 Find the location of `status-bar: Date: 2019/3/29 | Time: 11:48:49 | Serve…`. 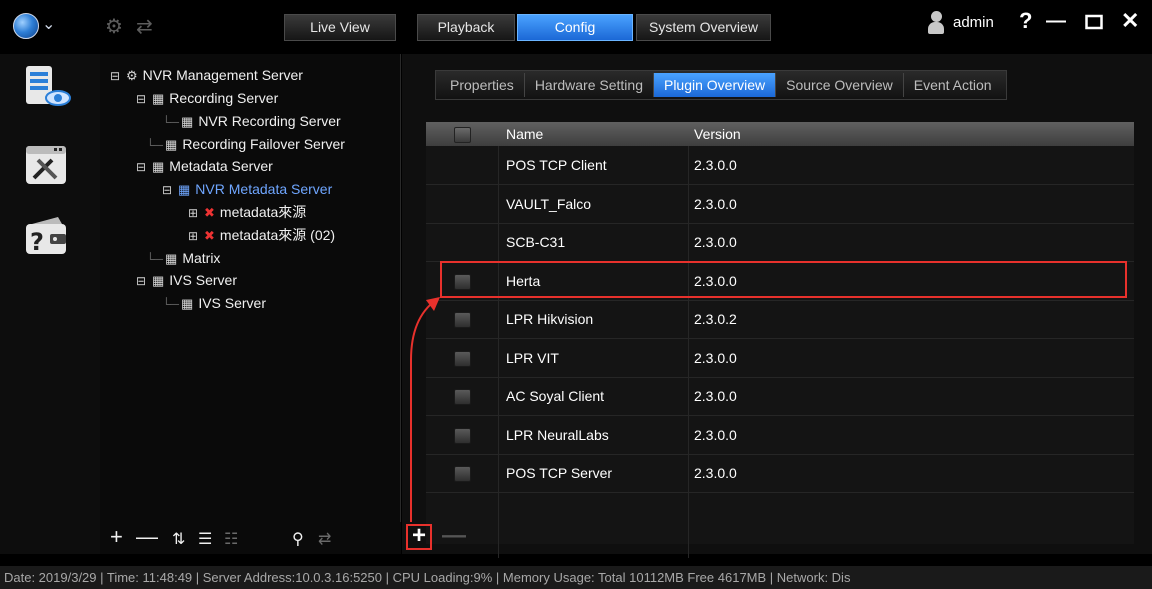

status-bar: Date: 2019/3/29 | Time: 11:48:49 | Serve… is located at coordinates (576, 577).